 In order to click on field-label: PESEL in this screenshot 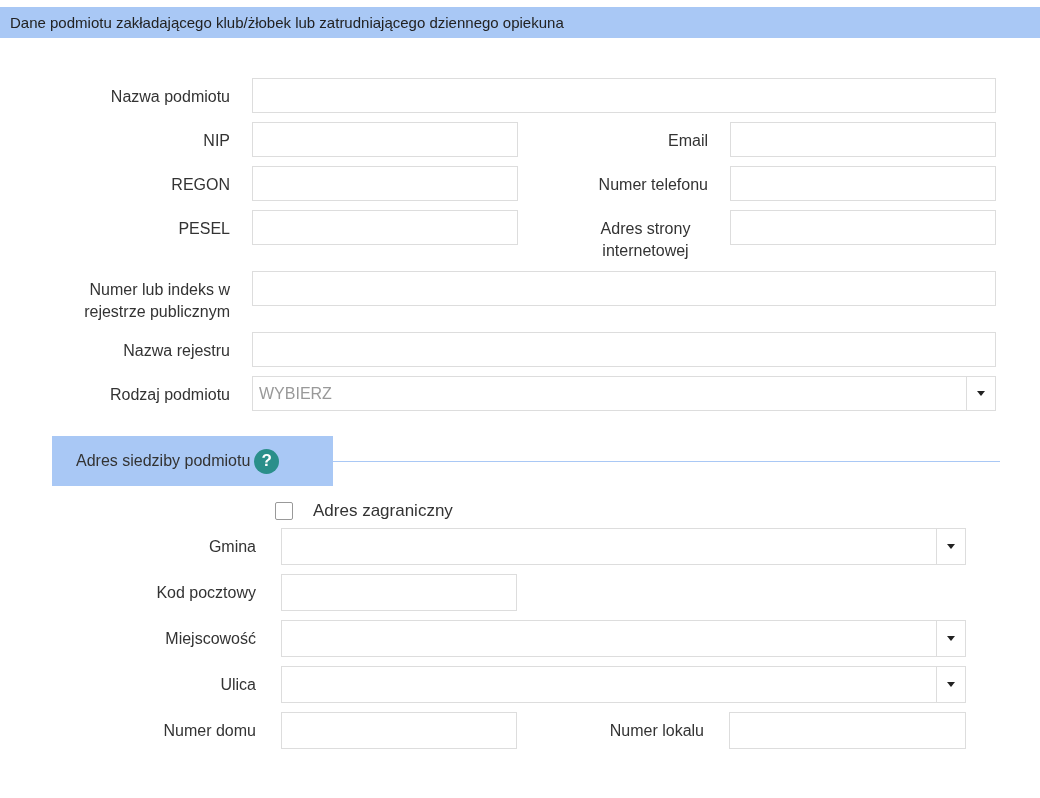, I will do `click(204, 229)`.